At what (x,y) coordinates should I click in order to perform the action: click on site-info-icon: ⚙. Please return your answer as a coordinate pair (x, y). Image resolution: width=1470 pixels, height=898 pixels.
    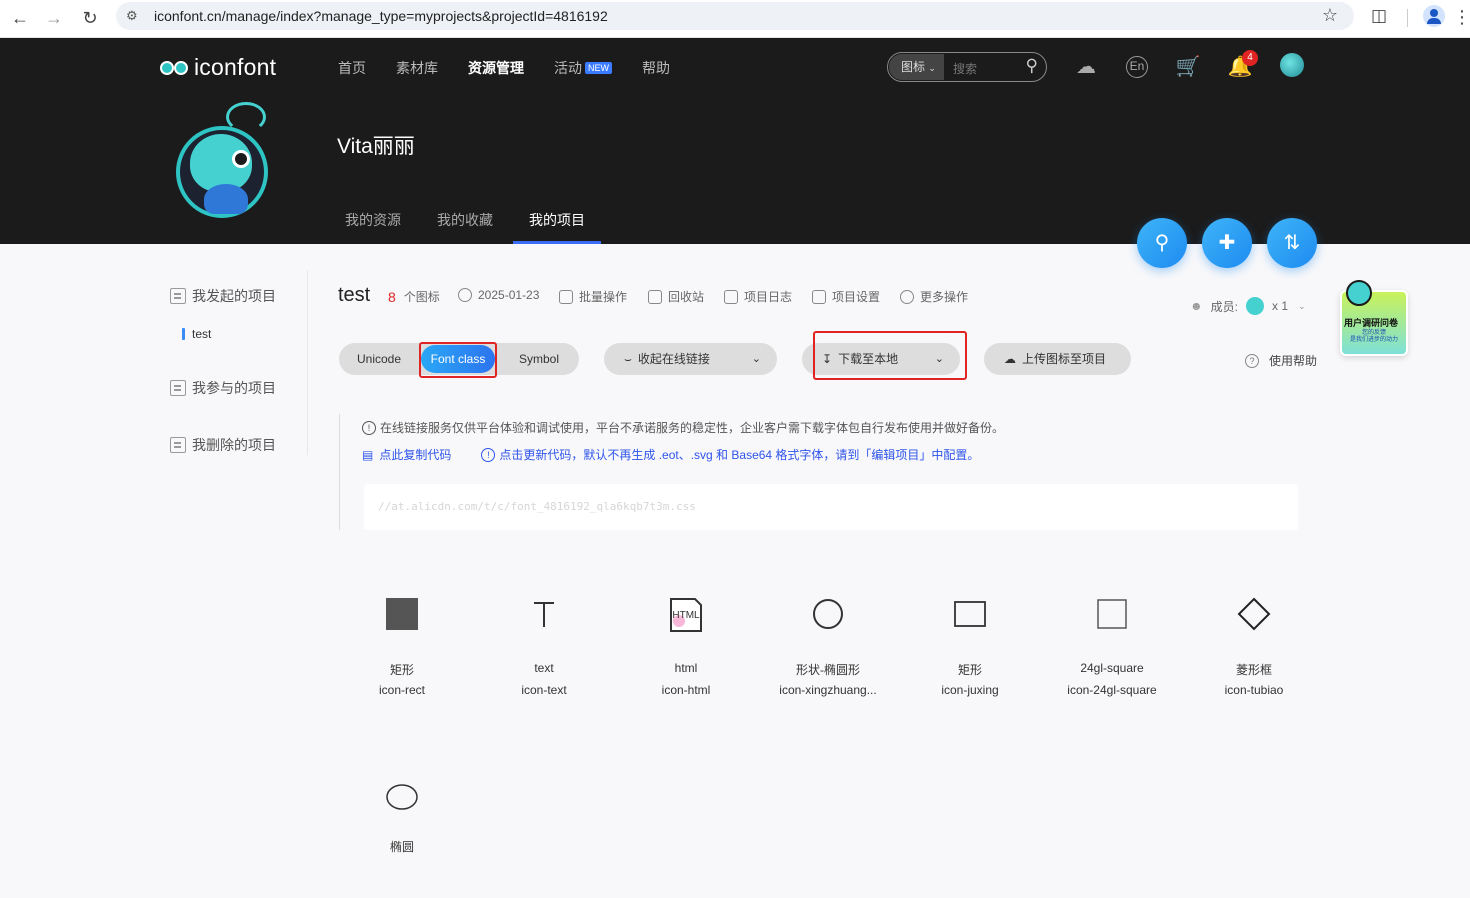
    Looking at the image, I should click on (134, 16).